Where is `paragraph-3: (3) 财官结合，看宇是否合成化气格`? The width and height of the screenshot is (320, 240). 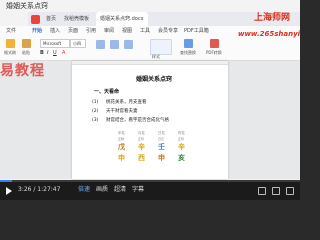
paragraph-3: (3) 财官结合，看宇是否合成化气格 is located at coordinates (130, 120).